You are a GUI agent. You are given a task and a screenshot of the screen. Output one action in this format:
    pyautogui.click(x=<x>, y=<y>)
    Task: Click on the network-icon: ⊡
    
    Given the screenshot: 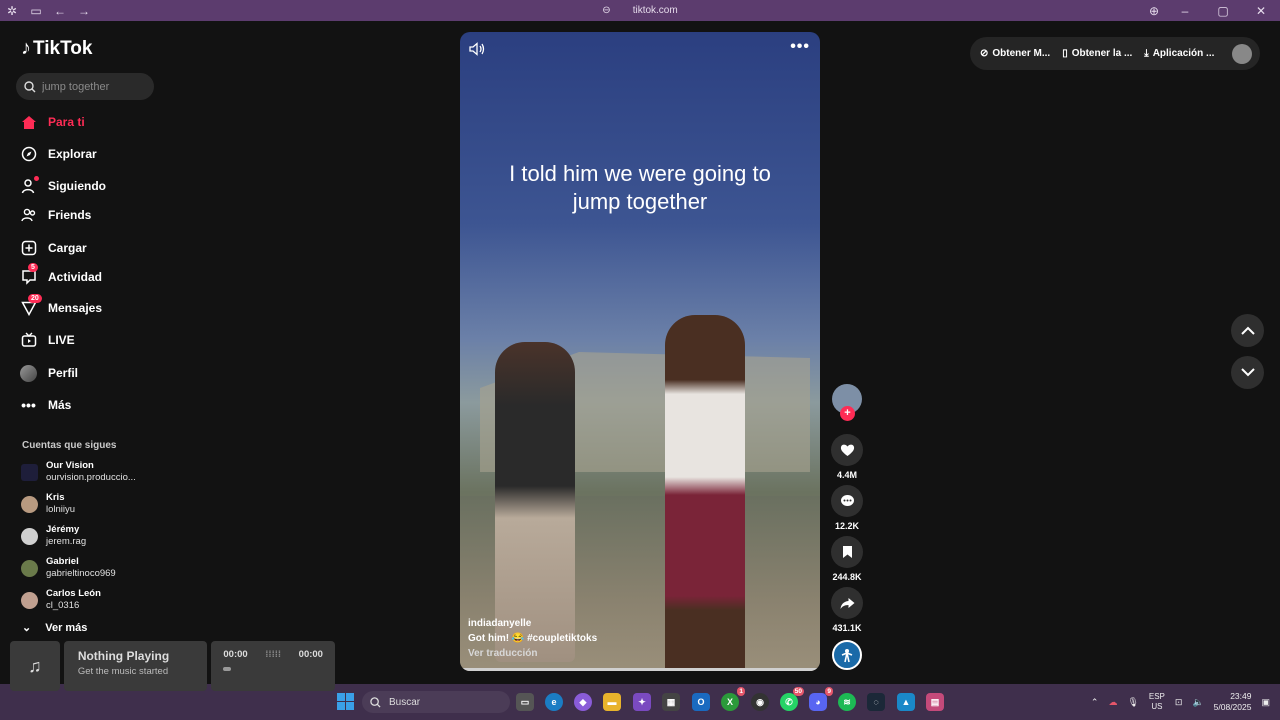 What is the action you would take?
    pyautogui.click(x=1179, y=702)
    